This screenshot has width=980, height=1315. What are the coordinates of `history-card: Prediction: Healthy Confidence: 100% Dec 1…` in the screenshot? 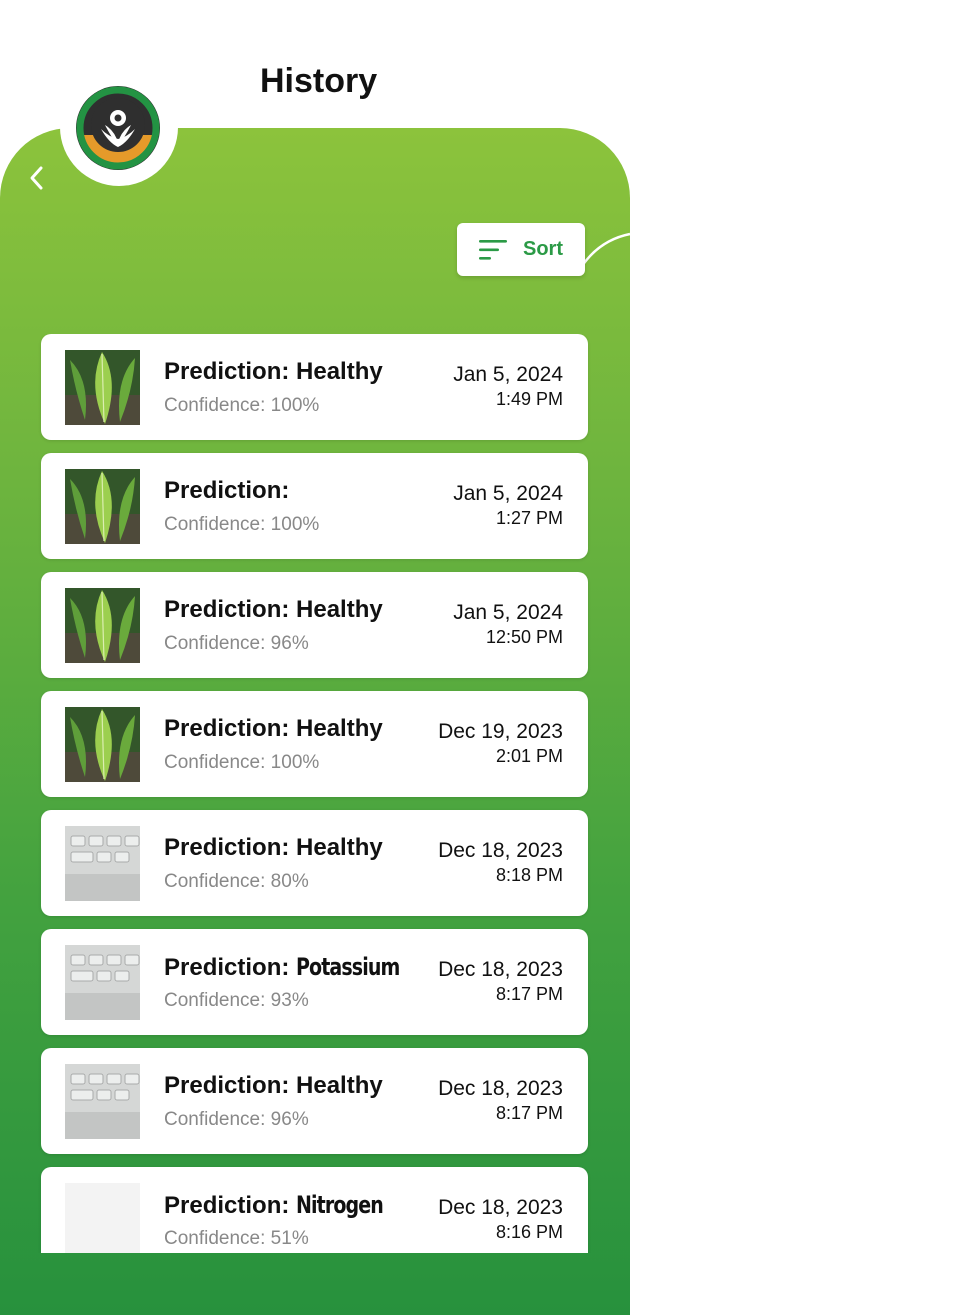 It's located at (314, 744).